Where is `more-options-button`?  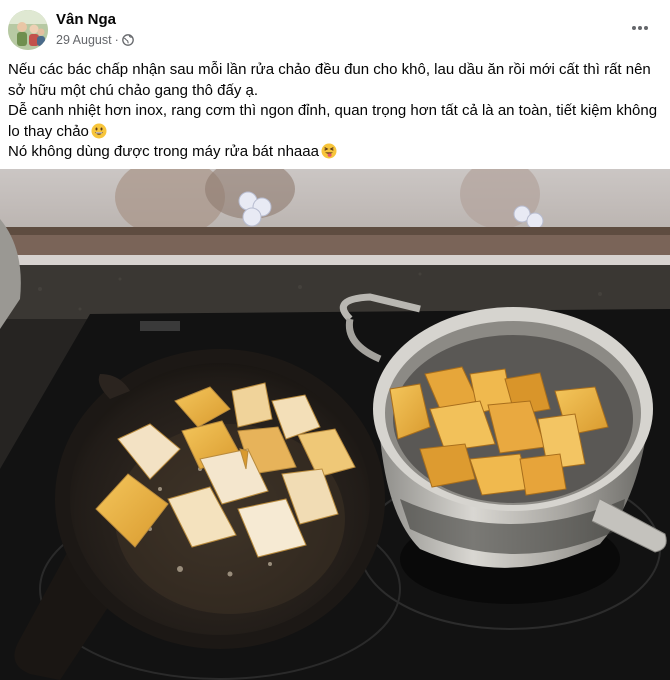 more-options-button is located at coordinates (640, 28).